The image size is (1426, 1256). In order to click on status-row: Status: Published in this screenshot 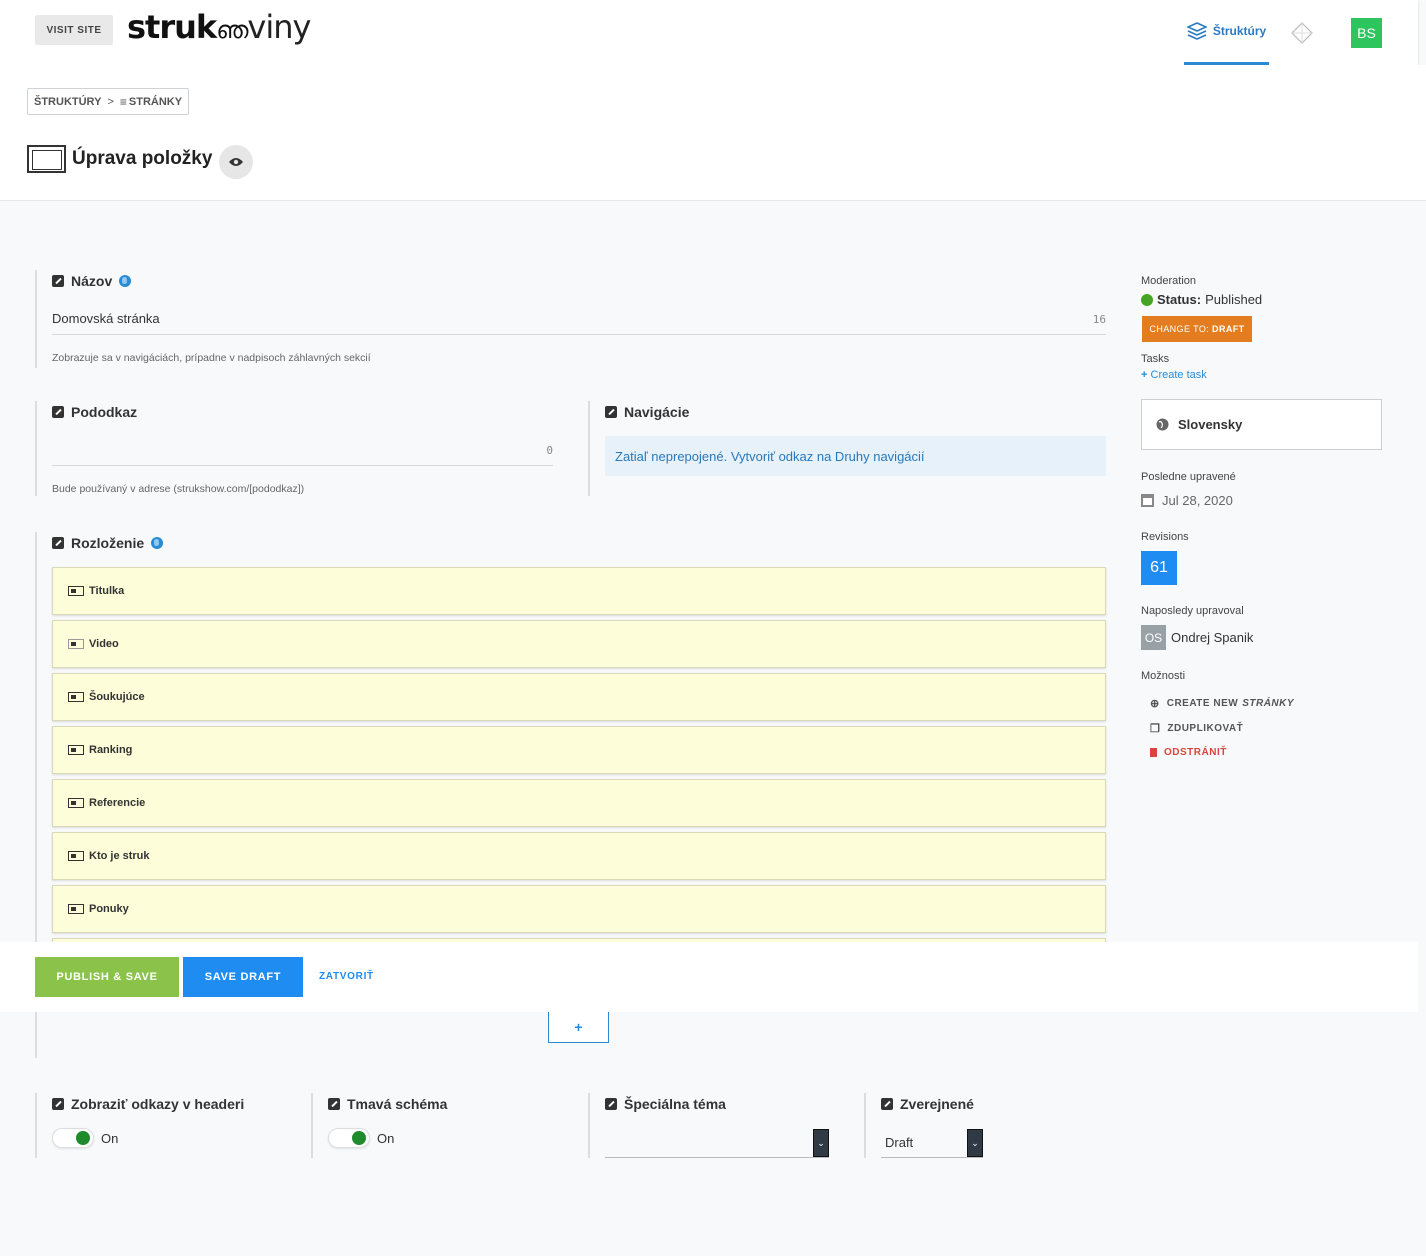, I will do `click(1201, 299)`.